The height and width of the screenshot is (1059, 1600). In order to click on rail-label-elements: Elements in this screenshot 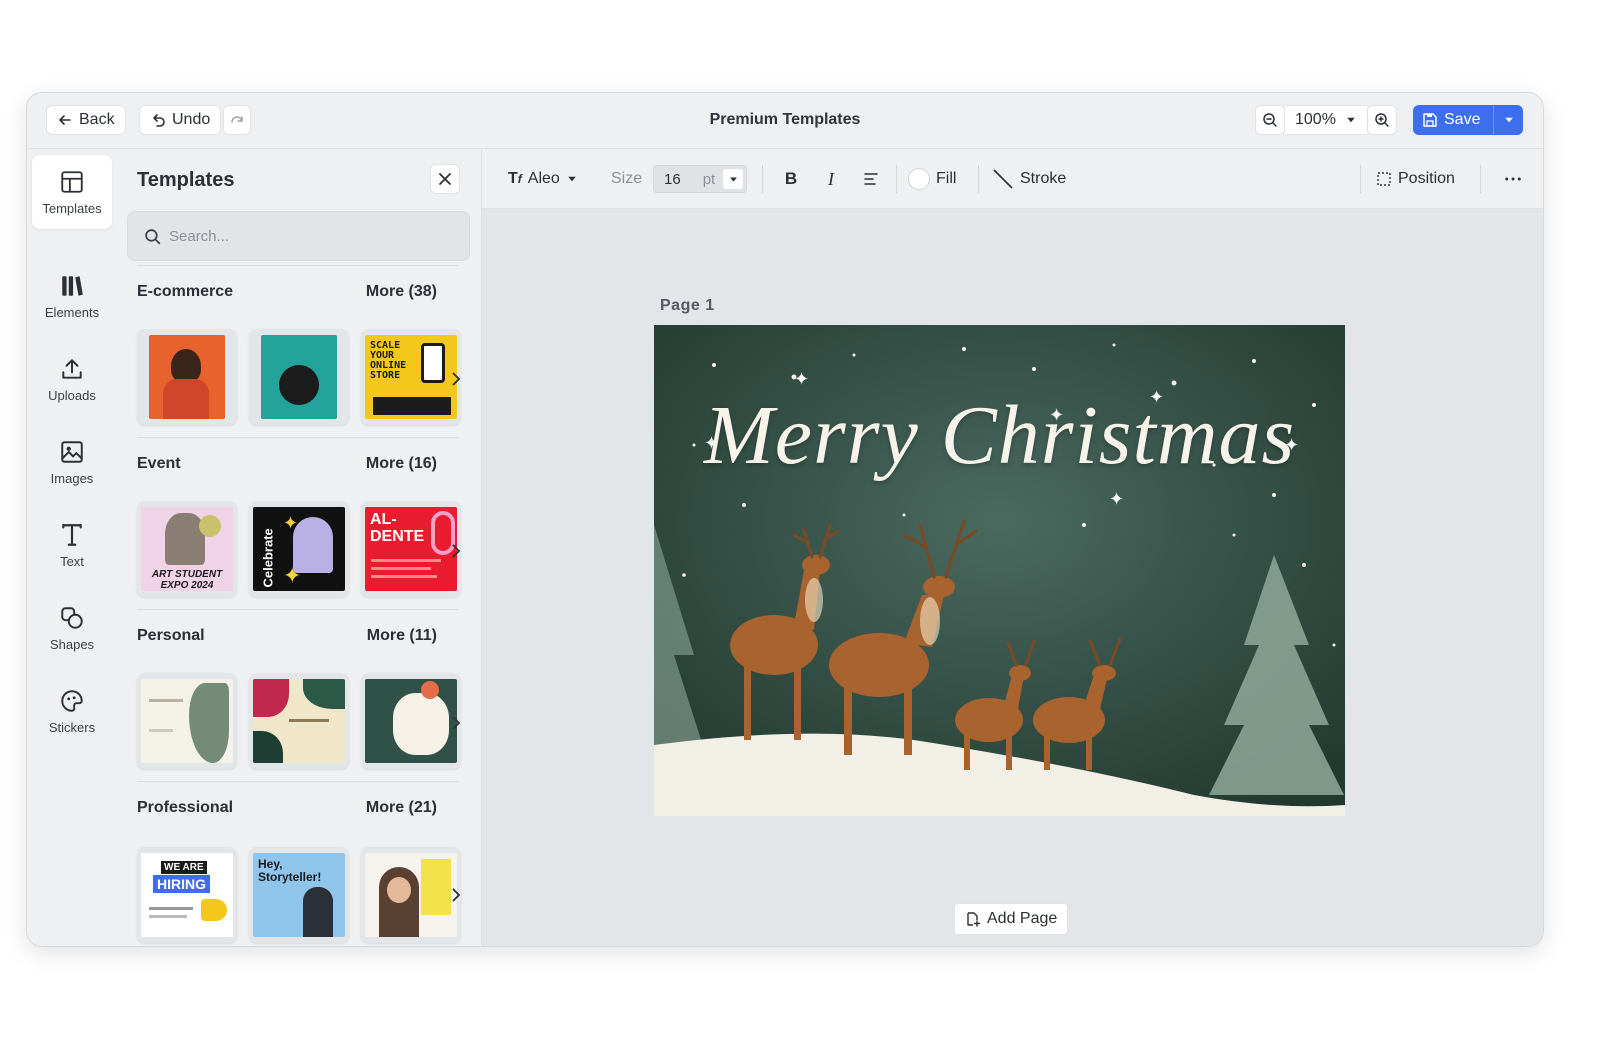, I will do `click(72, 312)`.